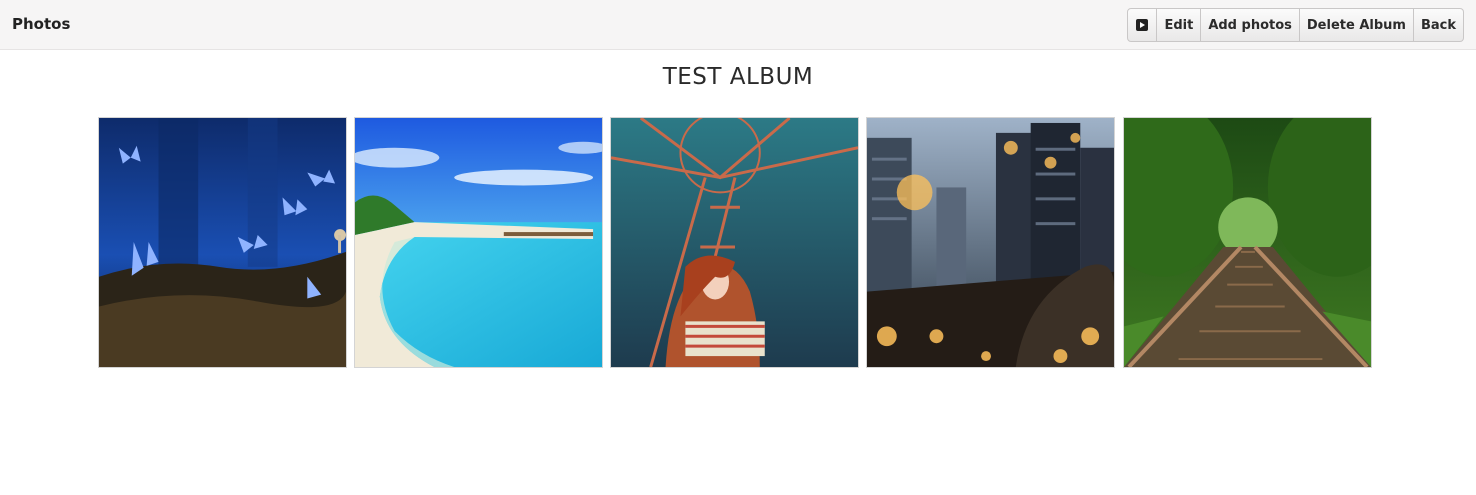 This screenshot has width=1476, height=495. I want to click on city-image, so click(990, 242).